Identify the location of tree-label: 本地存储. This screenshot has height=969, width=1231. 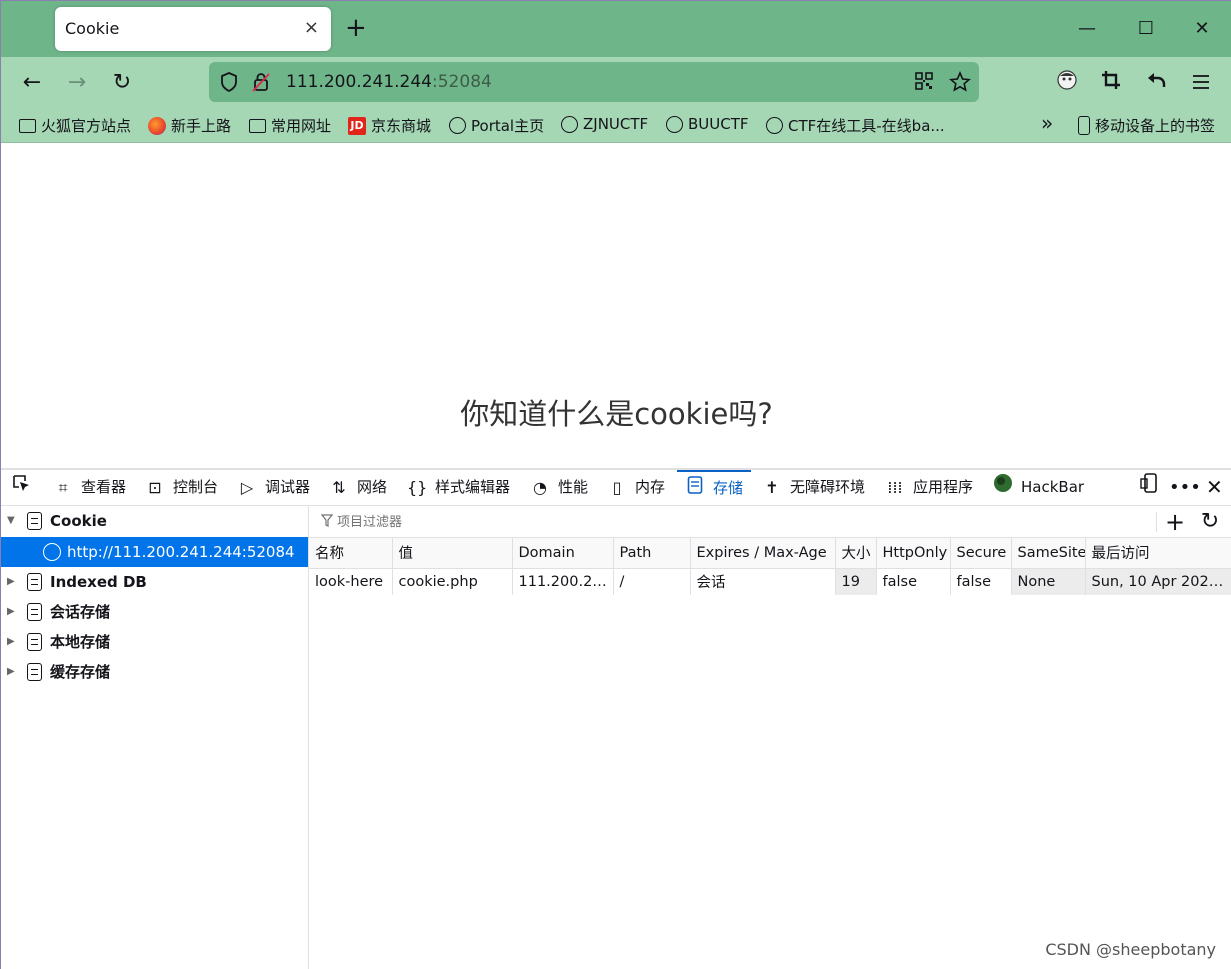
(80, 642).